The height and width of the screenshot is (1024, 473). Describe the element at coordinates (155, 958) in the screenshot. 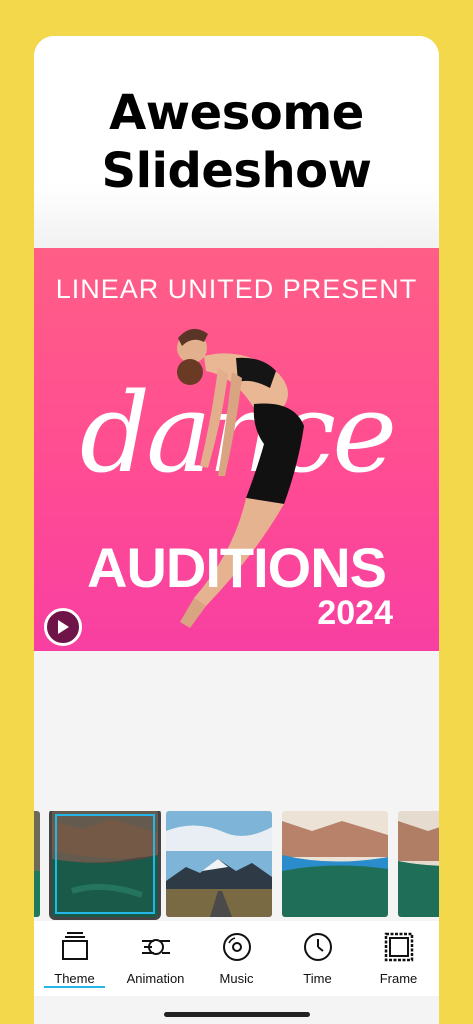

I see `tab-animation: Animation` at that location.